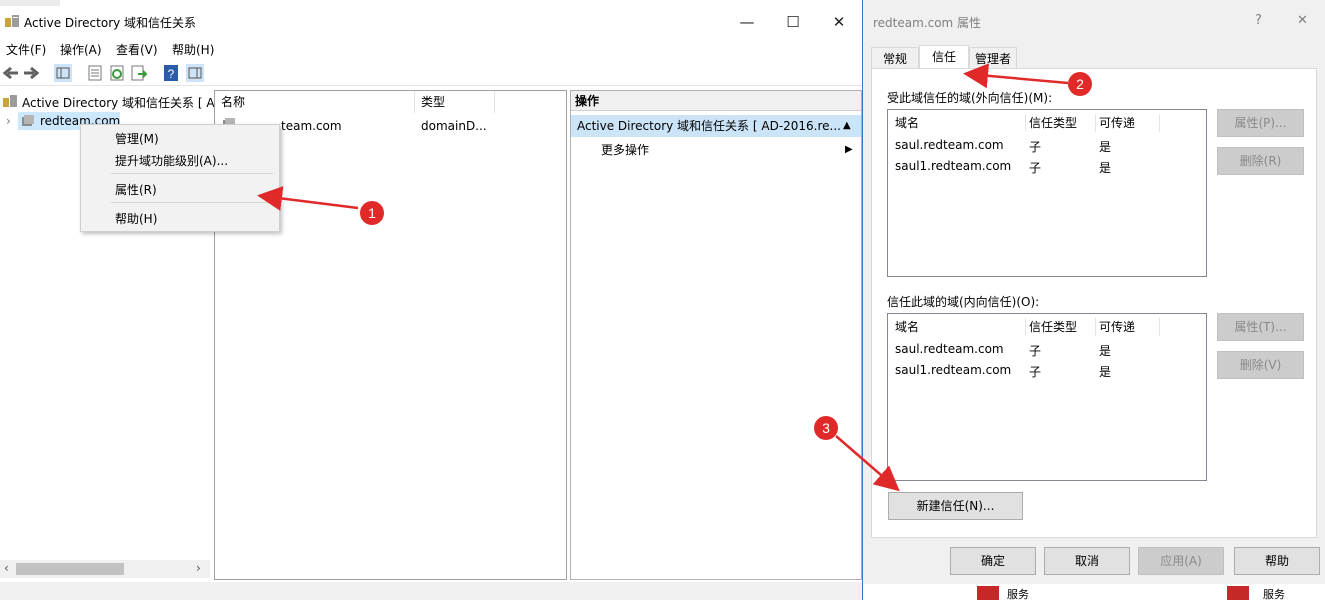  Describe the element at coordinates (826, 428) in the screenshot. I see `annotation-badge-3: 3` at that location.